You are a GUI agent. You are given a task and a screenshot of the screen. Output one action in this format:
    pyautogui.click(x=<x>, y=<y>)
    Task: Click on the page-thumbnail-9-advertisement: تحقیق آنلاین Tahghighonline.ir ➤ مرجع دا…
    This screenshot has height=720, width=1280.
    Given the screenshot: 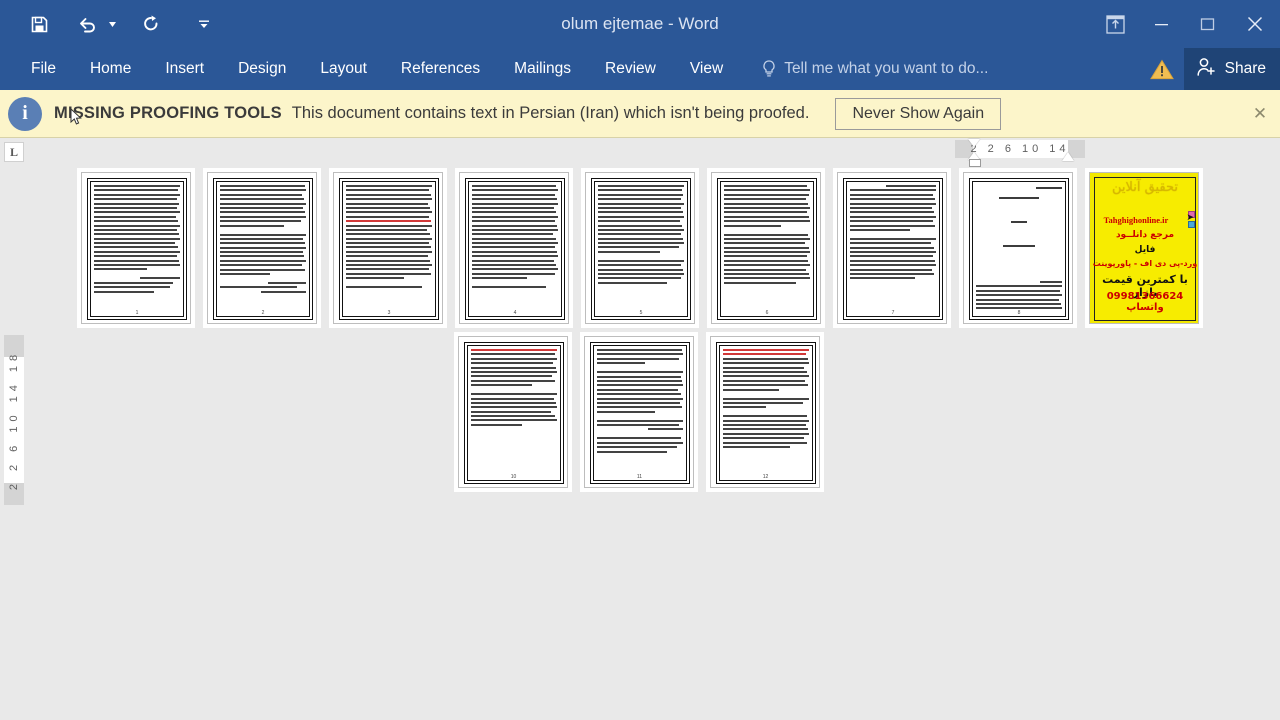 What is the action you would take?
    pyautogui.click(x=1144, y=248)
    